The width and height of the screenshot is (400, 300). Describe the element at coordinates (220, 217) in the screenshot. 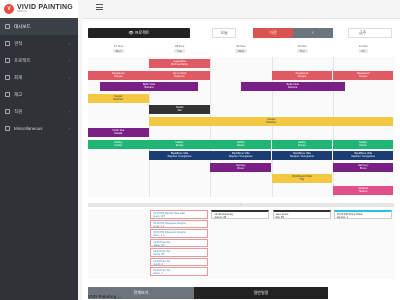

I see `appointment-detail: Ajarne, 95` at that location.